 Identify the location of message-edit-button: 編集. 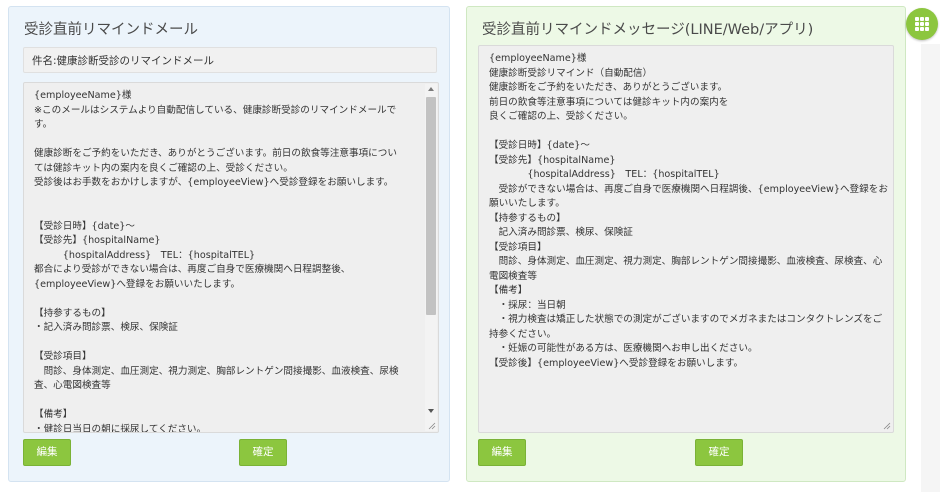
(502, 452).